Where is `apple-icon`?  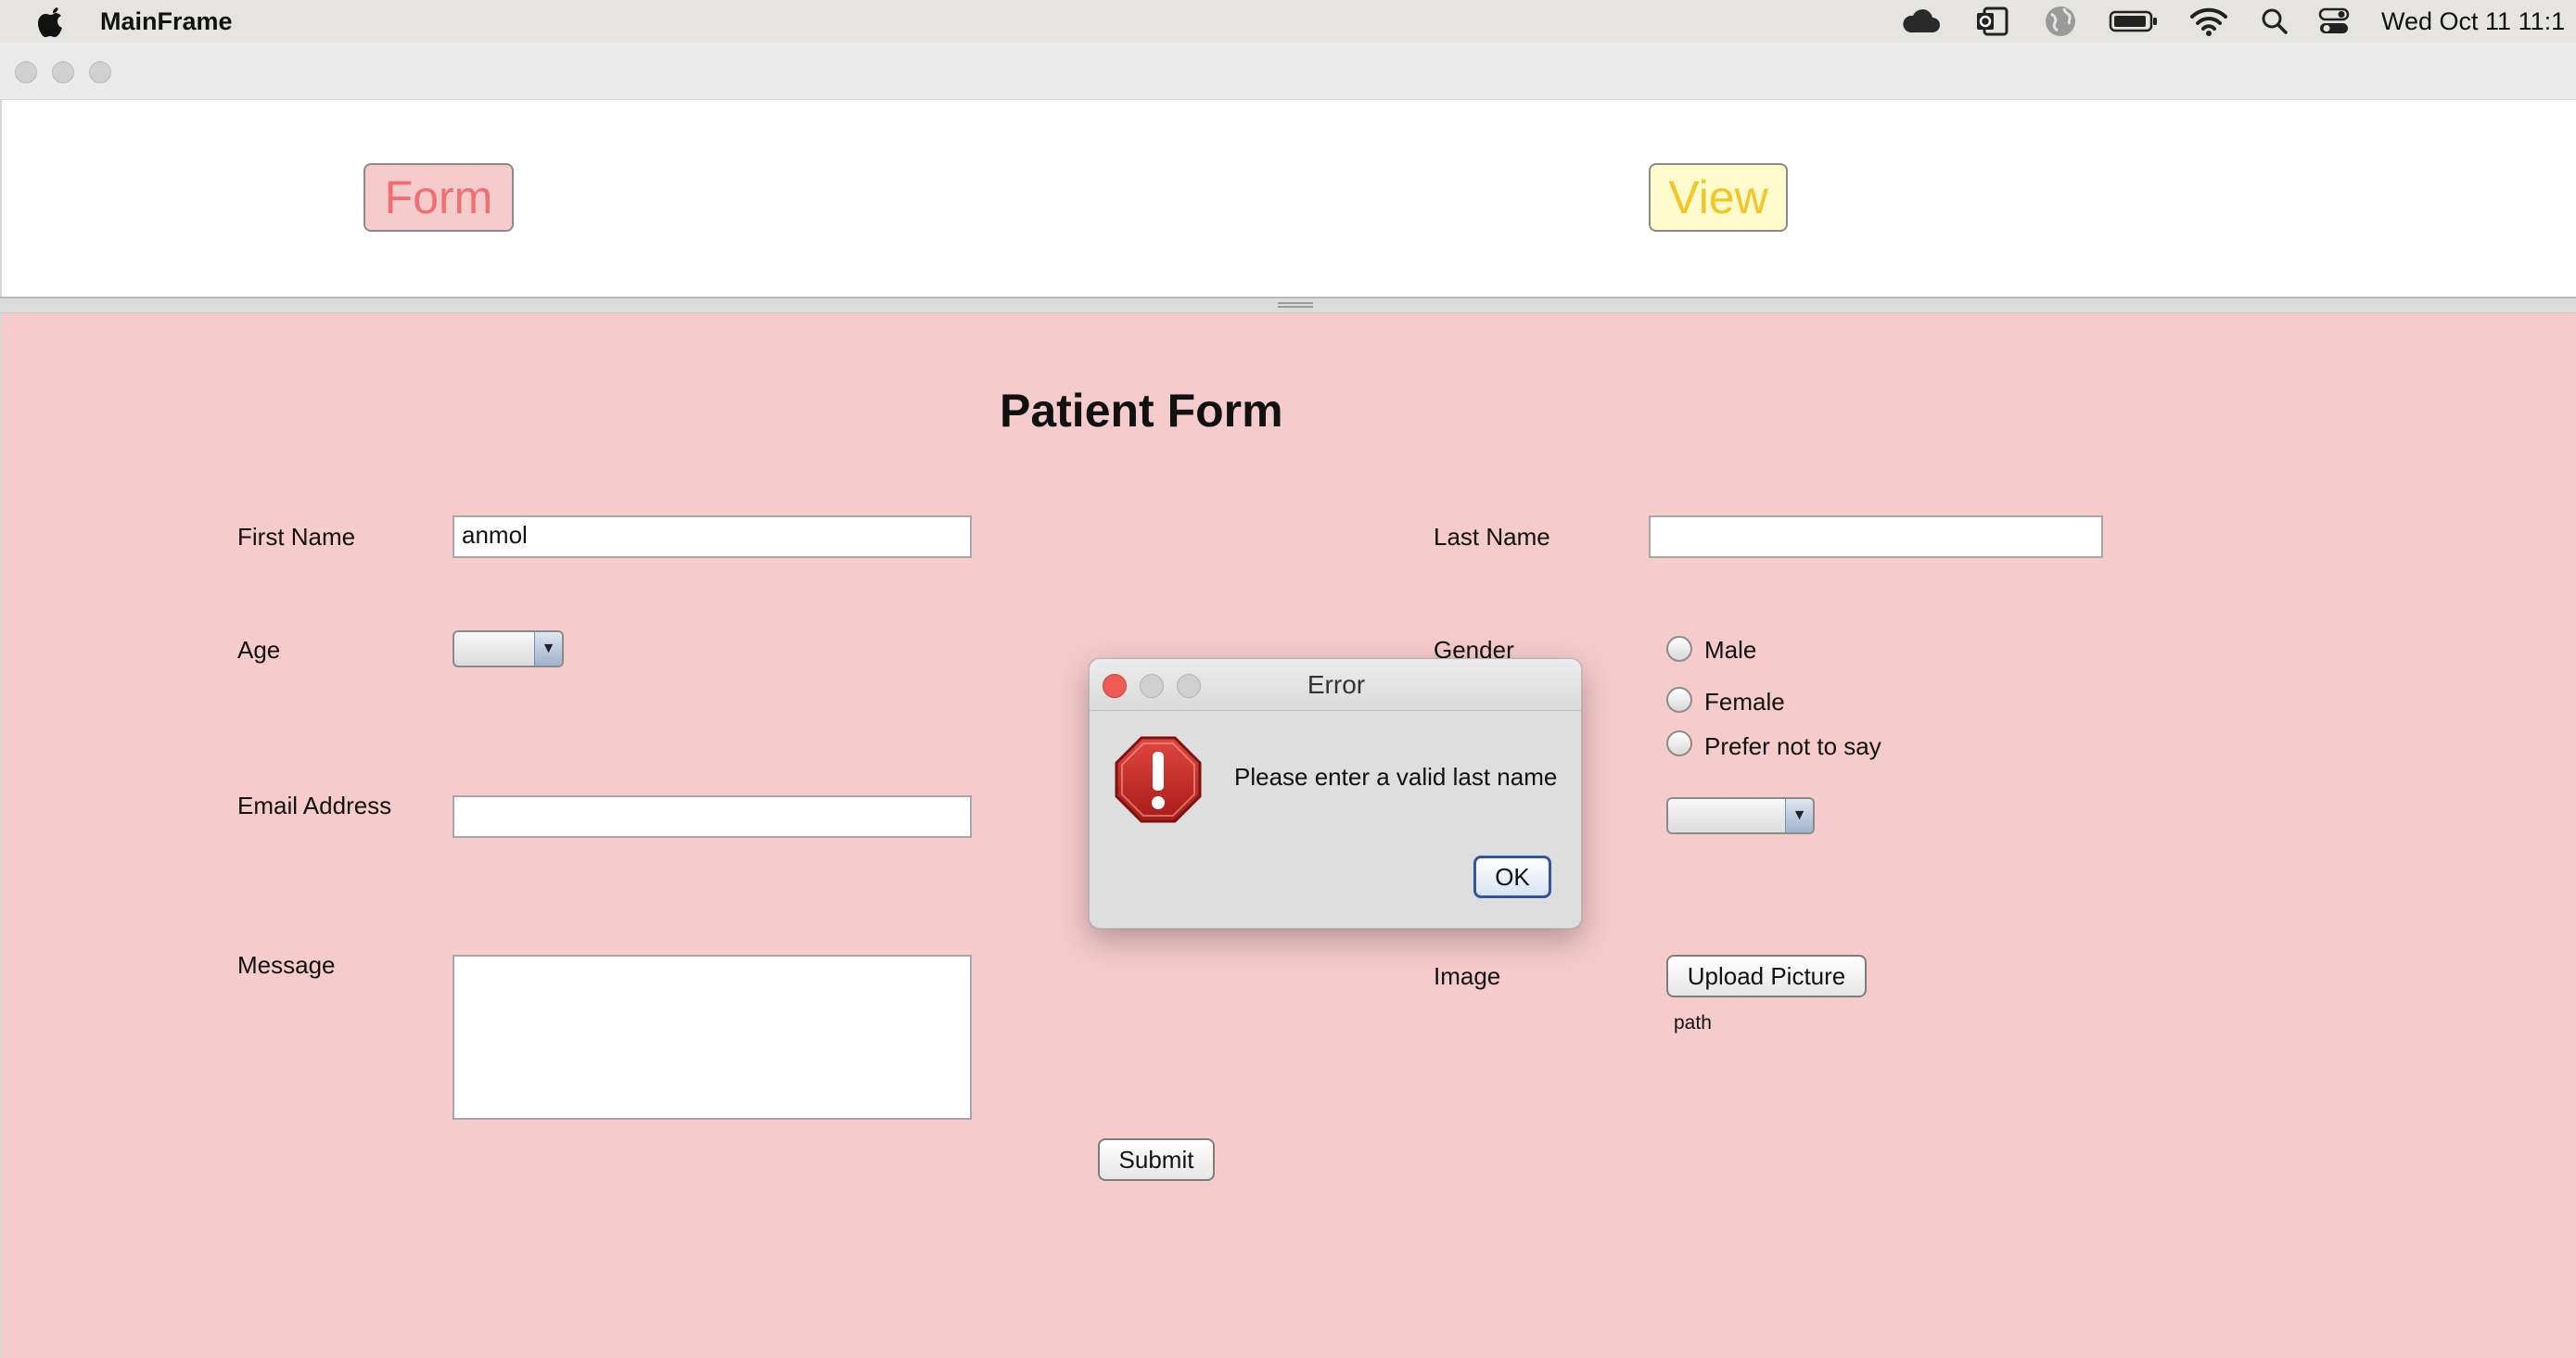
apple-icon is located at coordinates (51, 22).